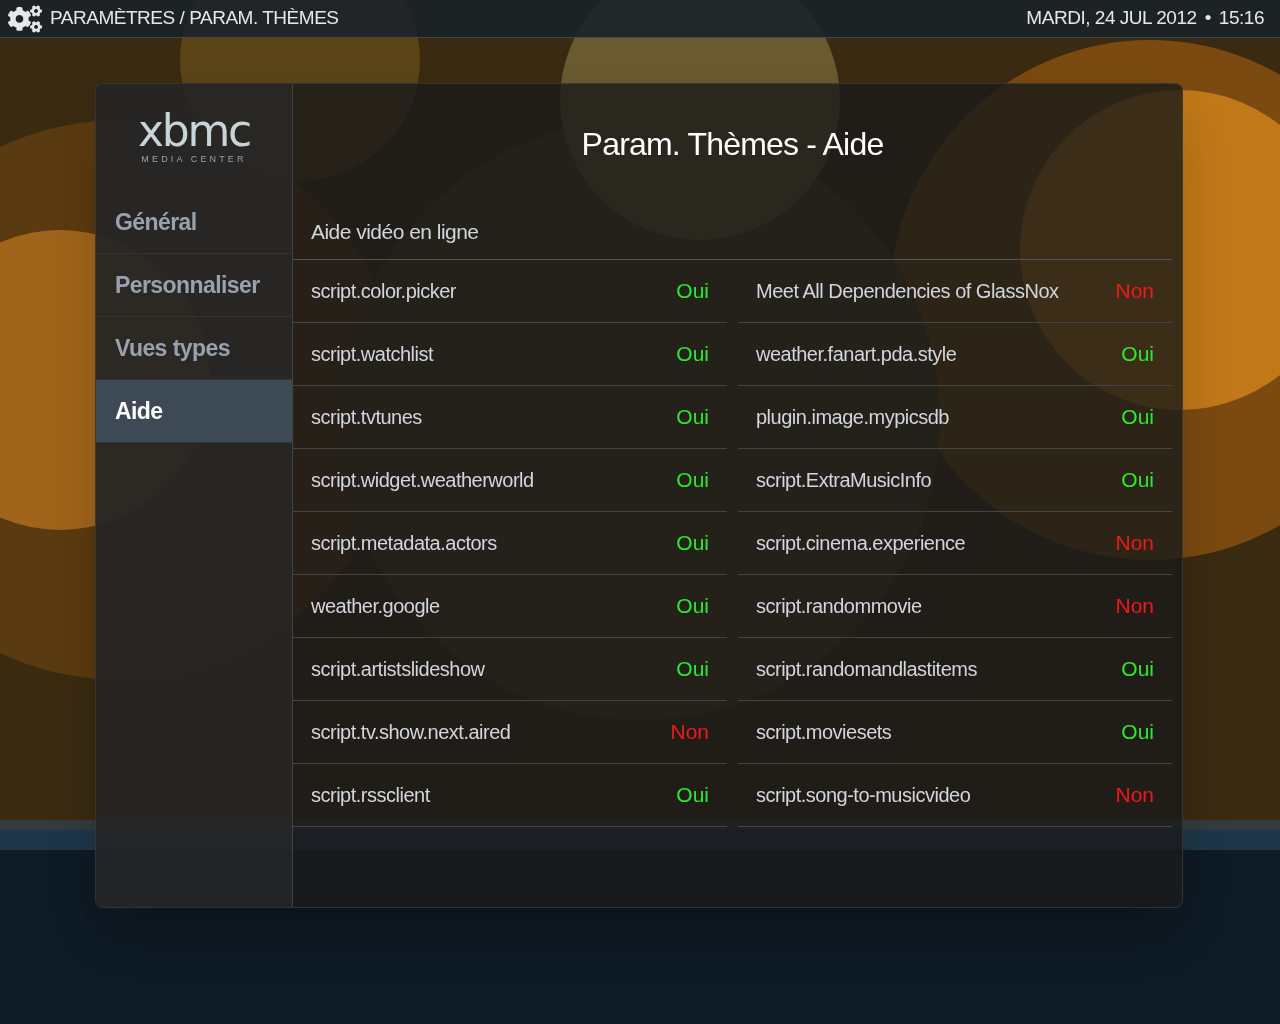 The width and height of the screenshot is (1280, 1024). I want to click on addon-name: plugin.image.mypicsdb, so click(852, 417).